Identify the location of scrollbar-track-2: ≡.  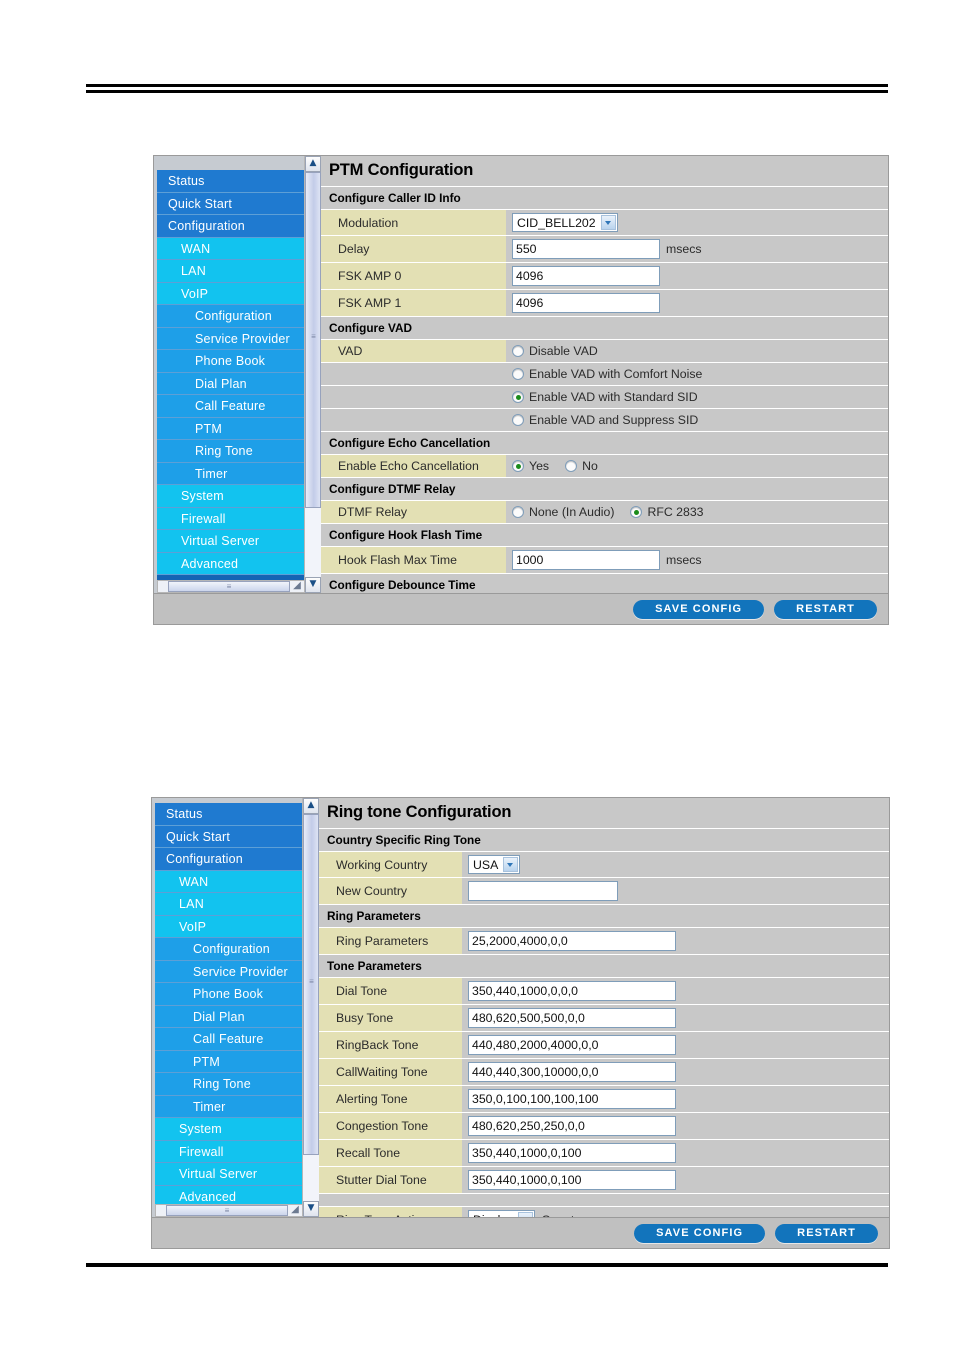
(311, 1007).